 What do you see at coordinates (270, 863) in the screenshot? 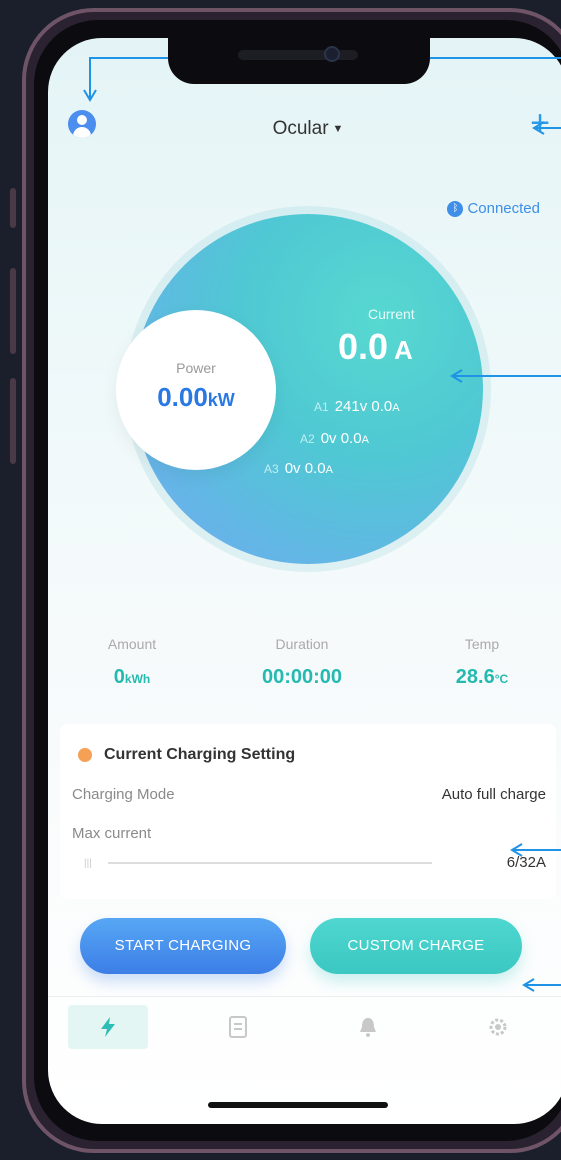
I see `slider-track` at bounding box center [270, 863].